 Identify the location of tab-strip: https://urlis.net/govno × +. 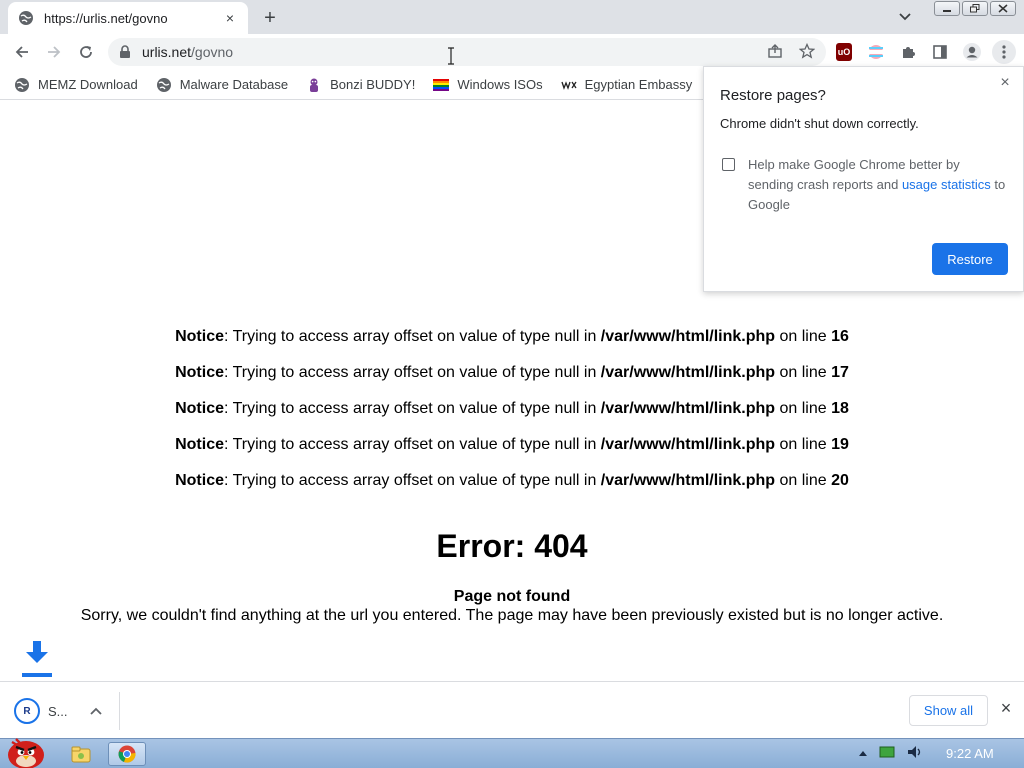
(512, 17).